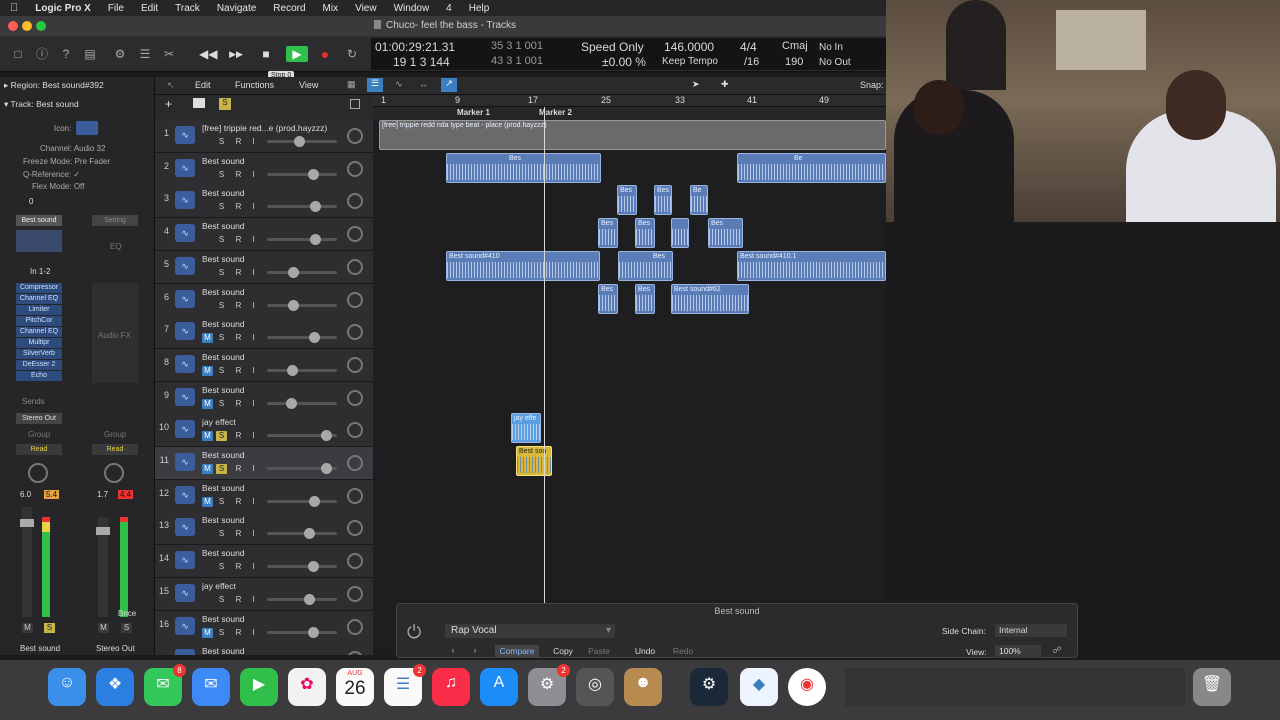 The image size is (1280, 720). I want to click on freeze-value: Pre Fader, so click(93, 161).